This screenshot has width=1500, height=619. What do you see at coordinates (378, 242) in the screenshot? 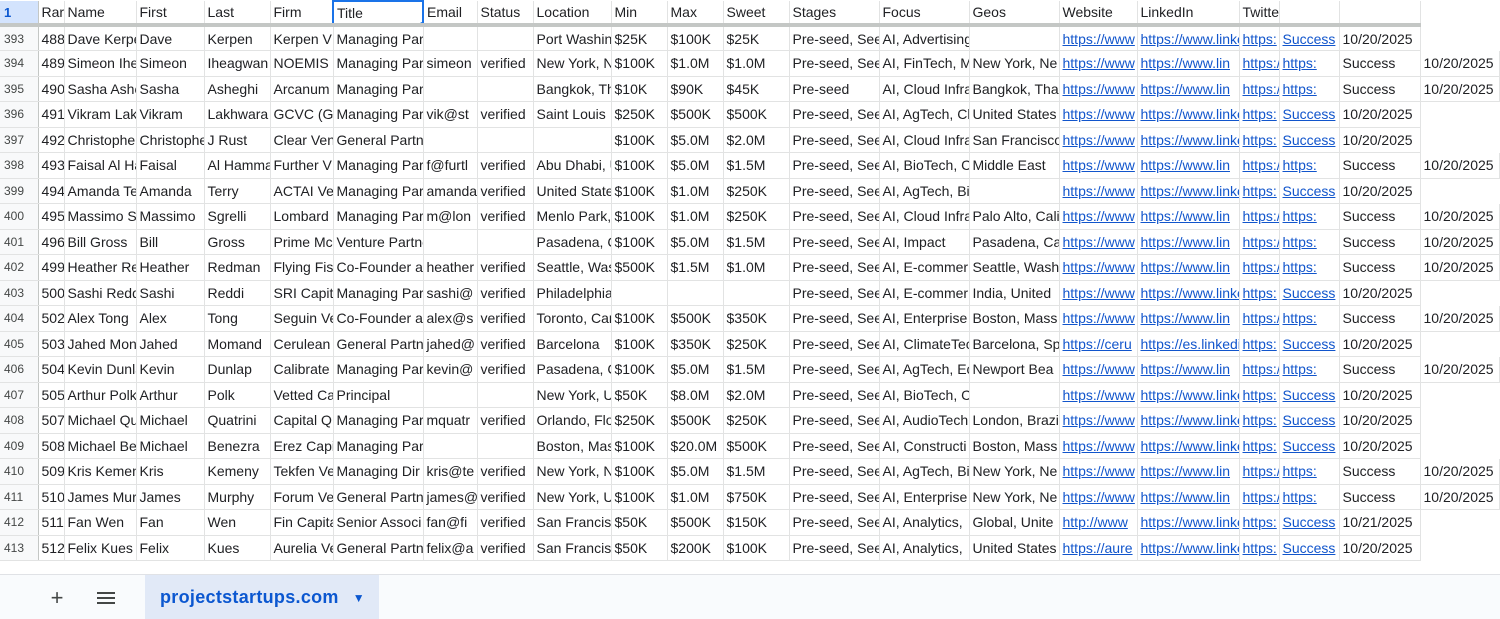
I see `table-cell: Venture Partner` at bounding box center [378, 242].